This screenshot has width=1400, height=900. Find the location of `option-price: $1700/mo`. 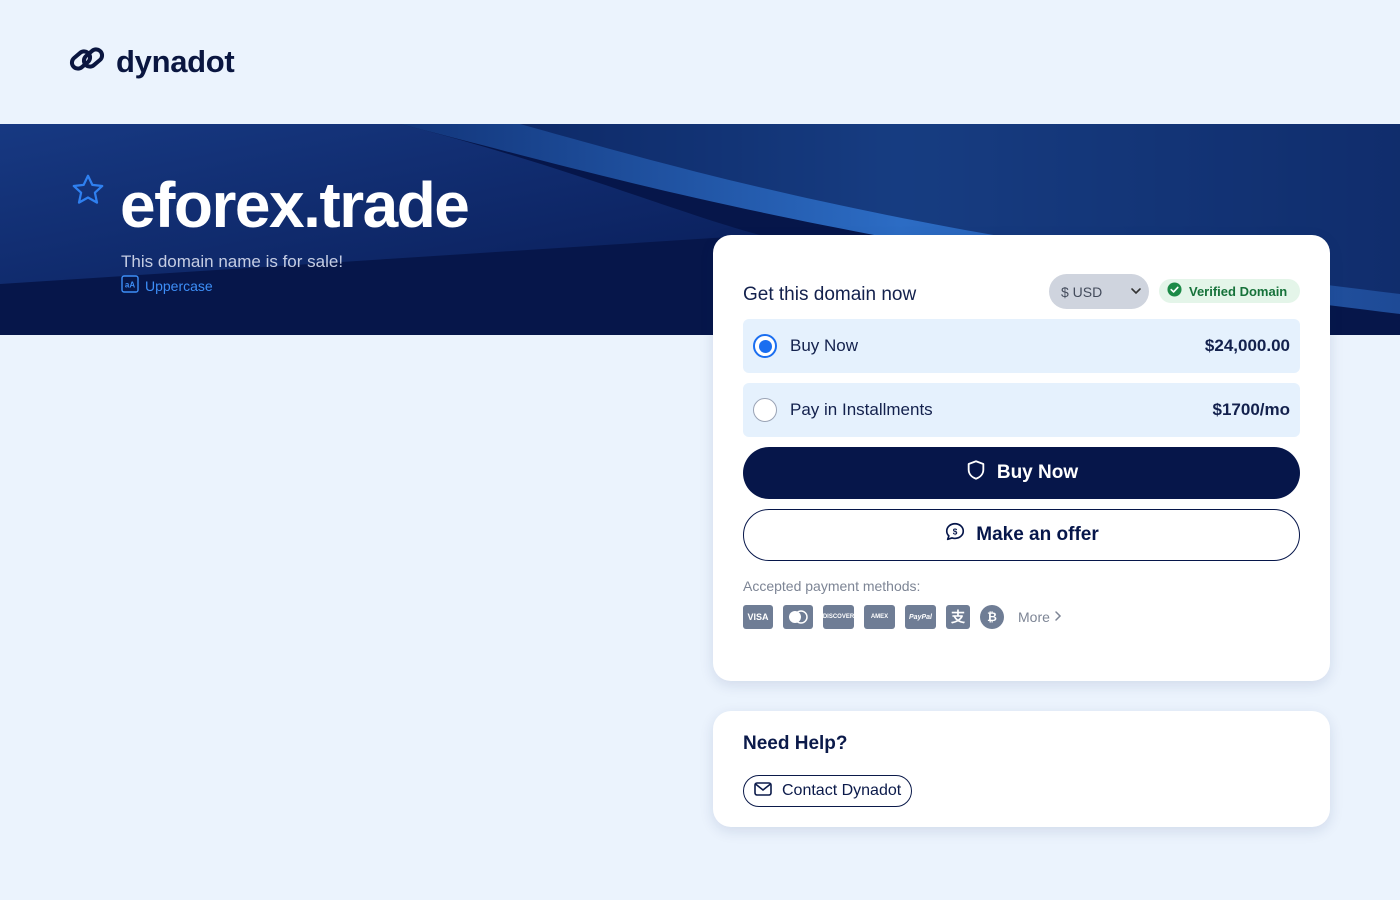

option-price: $1700/mo is located at coordinates (1251, 409).